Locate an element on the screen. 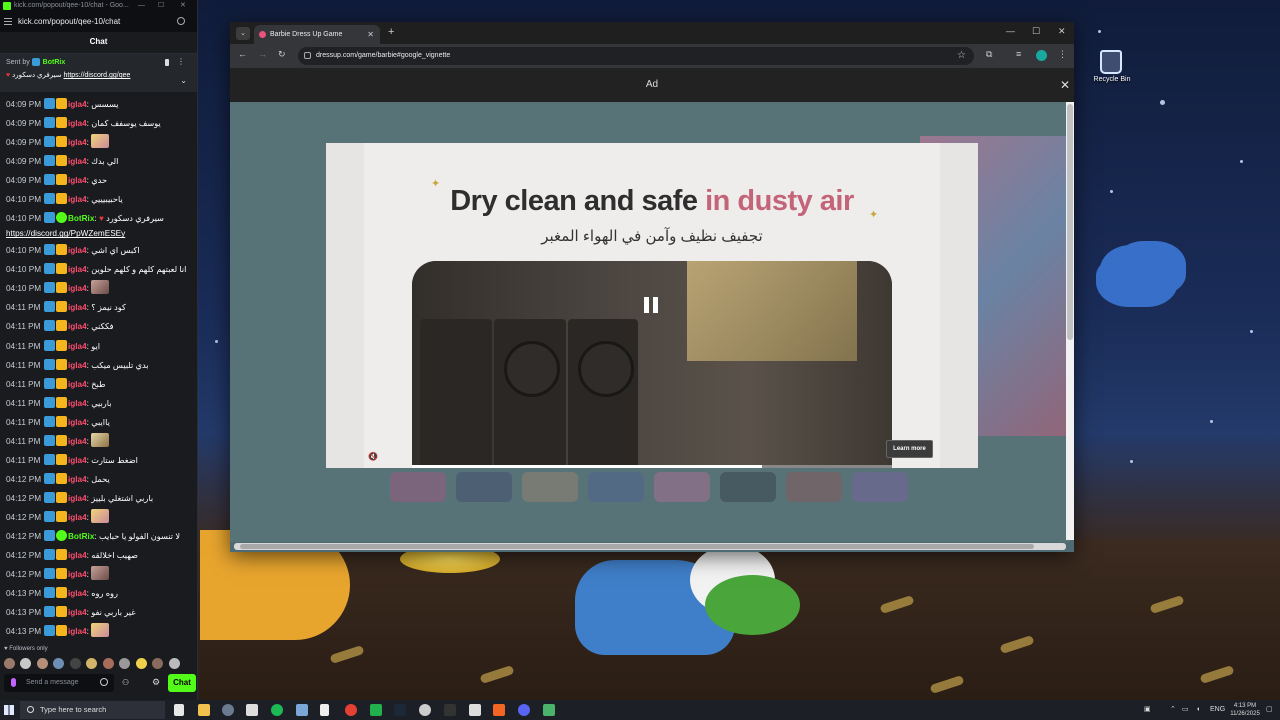  chat-message: 04:12 PM igla4: يحمل is located at coordinates (99, 479).